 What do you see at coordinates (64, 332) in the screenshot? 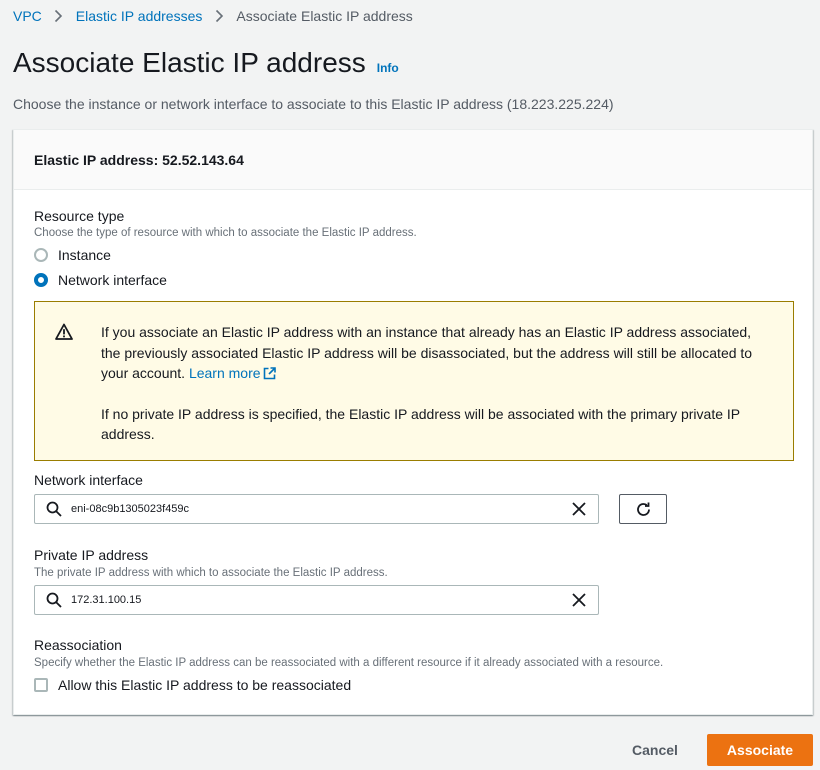
I see `warning-icon` at bounding box center [64, 332].